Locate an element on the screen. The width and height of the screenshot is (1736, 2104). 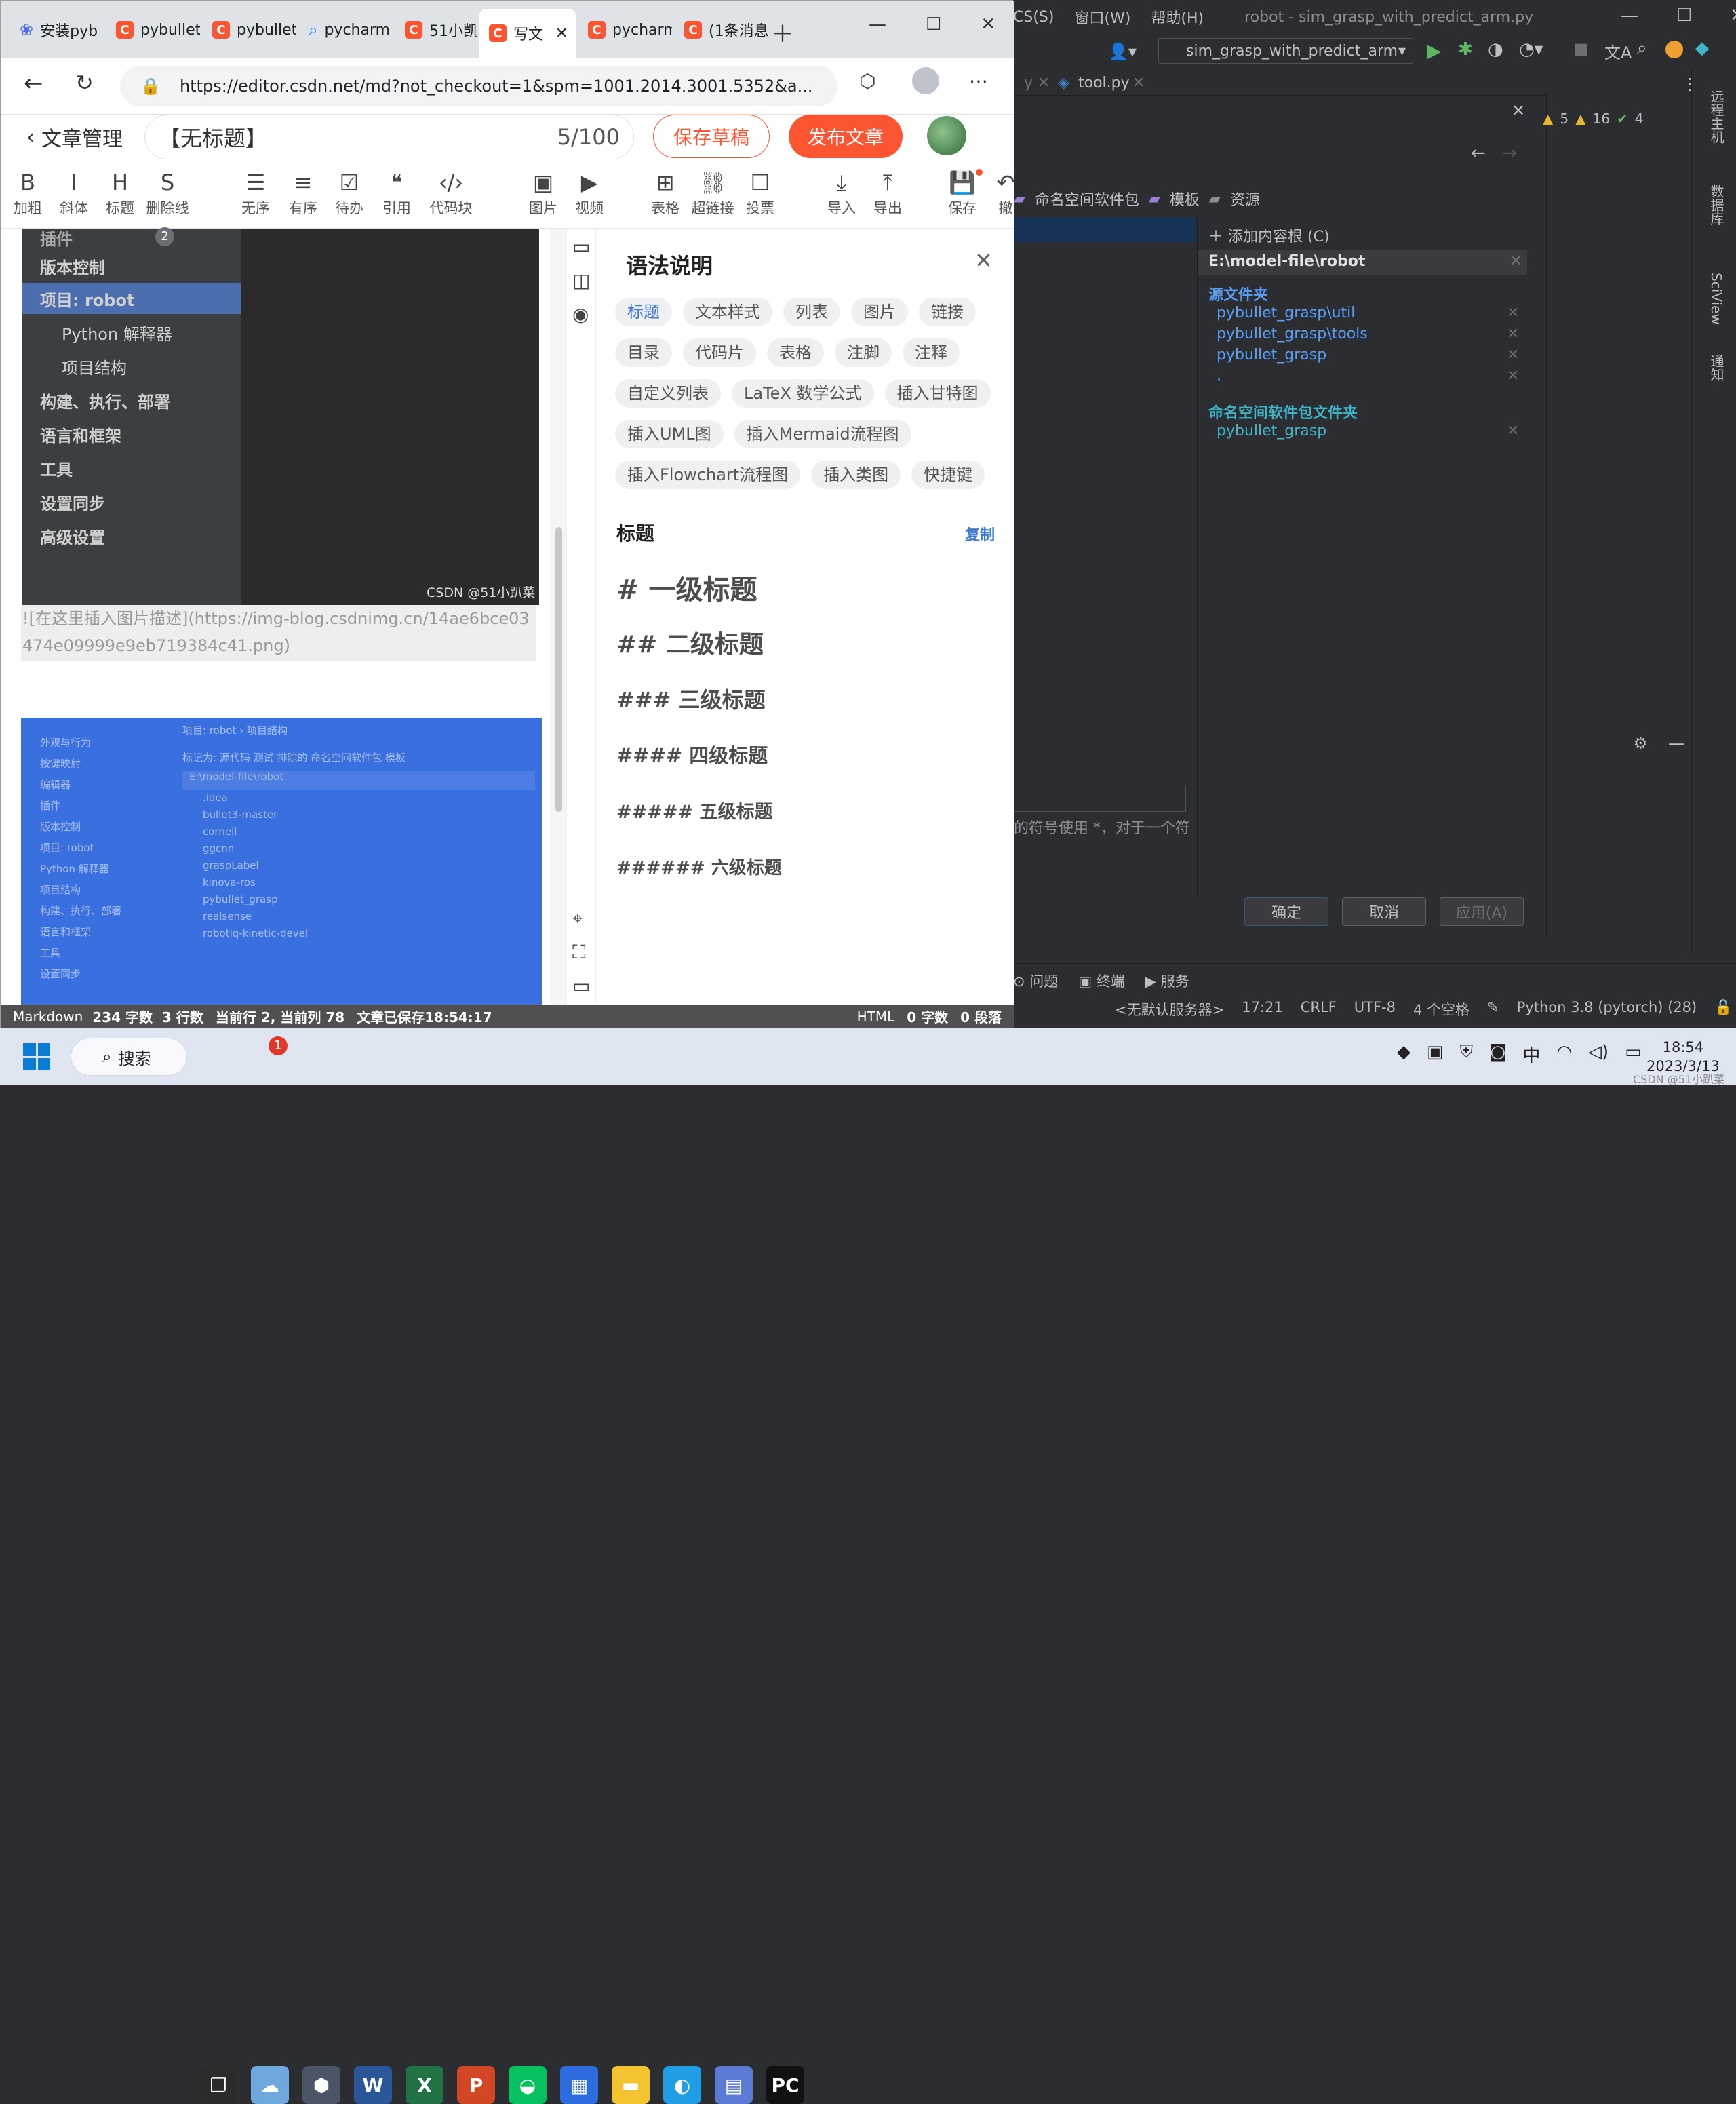
minimize-icon: — is located at coordinates (1629, 15).